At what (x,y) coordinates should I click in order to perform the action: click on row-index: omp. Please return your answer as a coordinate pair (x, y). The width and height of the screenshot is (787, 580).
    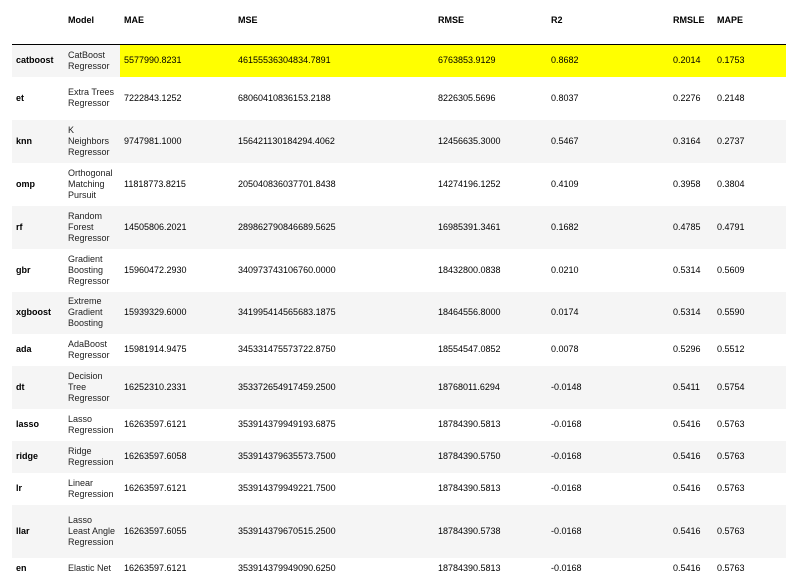
    Looking at the image, I should click on (25, 183).